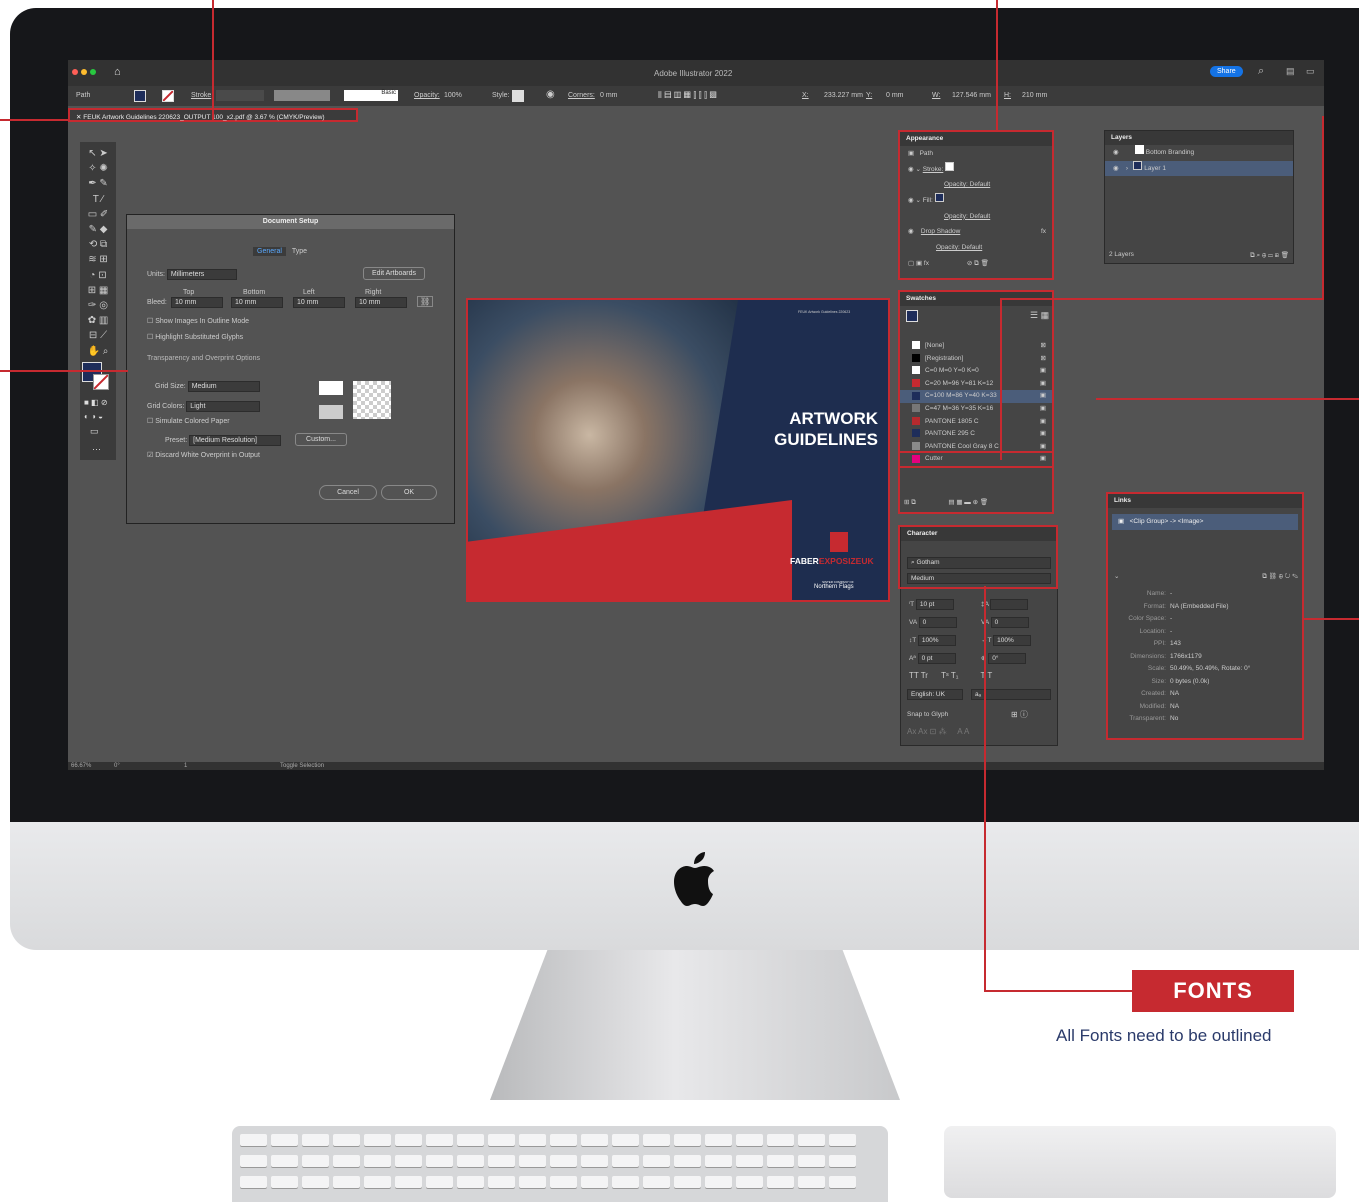 The width and height of the screenshot is (1359, 1202). I want to click on swatches-footer-icons: ⊞ ⧉ ▤ ▦ ▬ ⊕ 🗑, so click(977, 502).